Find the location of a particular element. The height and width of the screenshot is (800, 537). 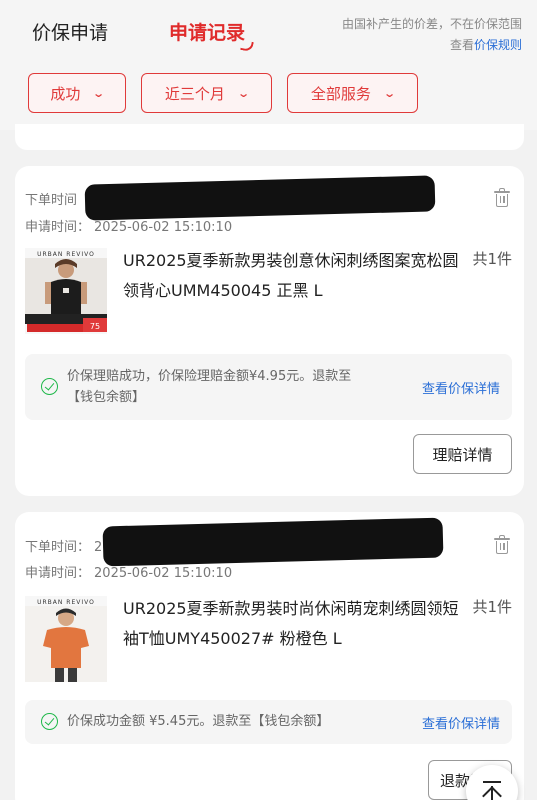

filter-time-label: 近三个月 is located at coordinates (194, 93).